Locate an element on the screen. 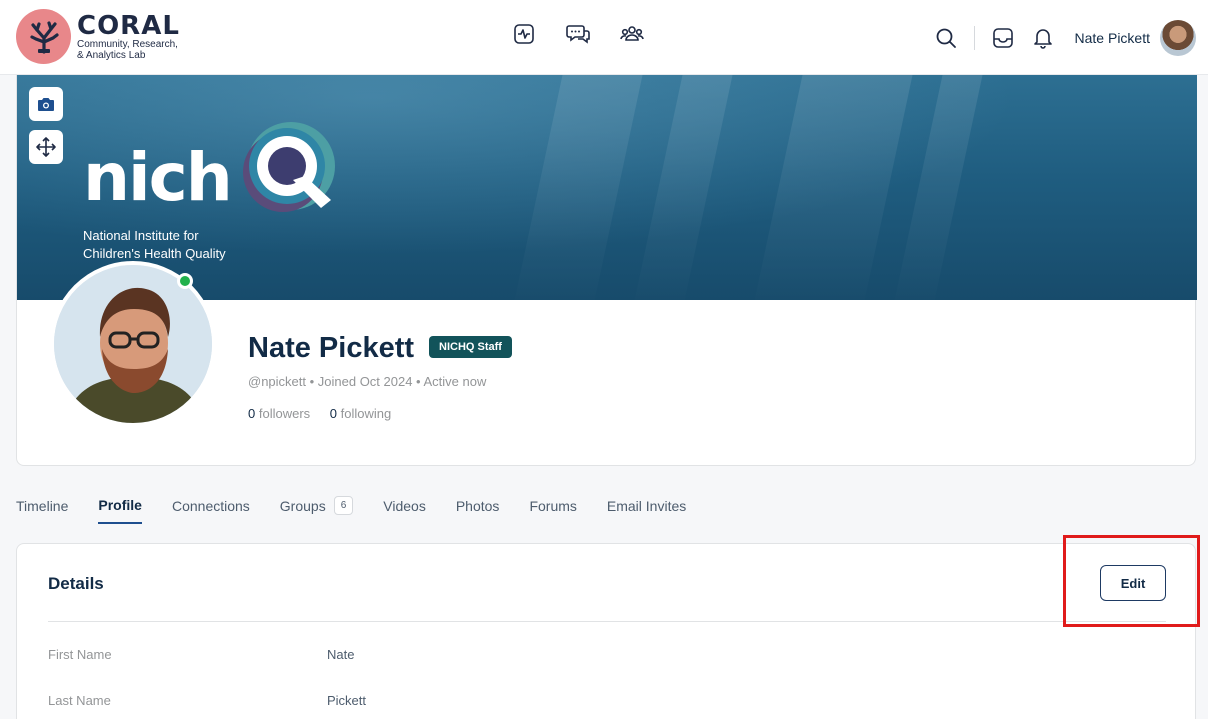  details-divider is located at coordinates (607, 621).